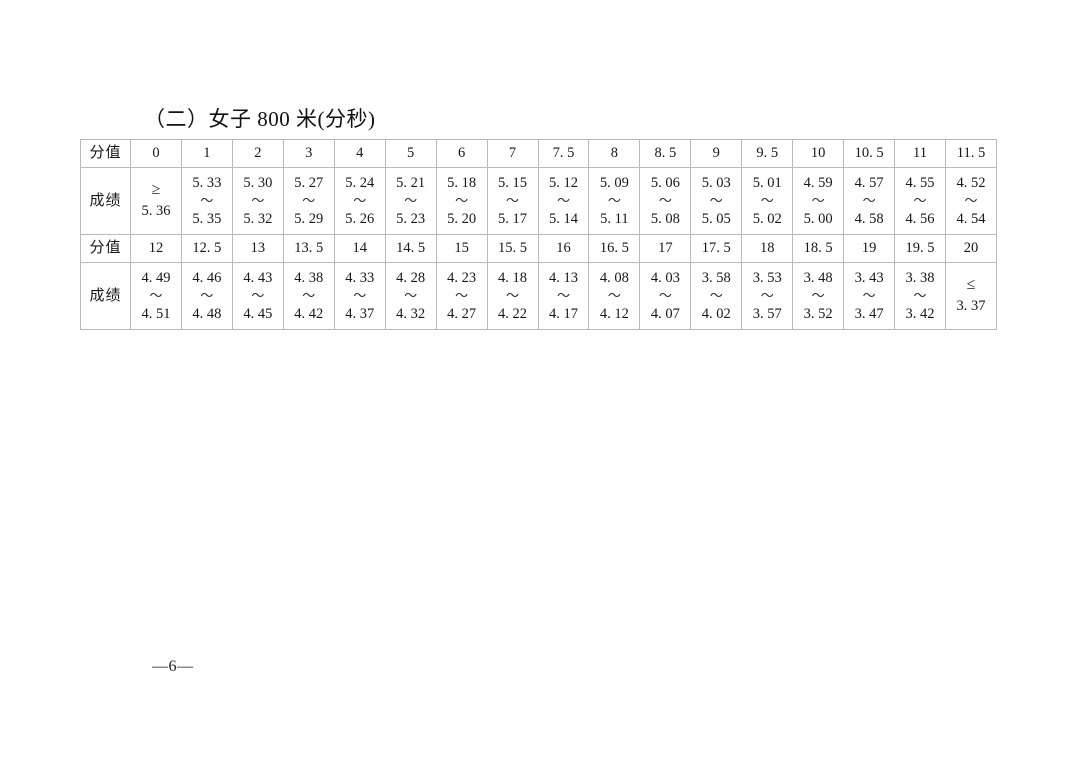  Describe the element at coordinates (767, 153) in the screenshot. I see `header-cell: 9. 5` at that location.